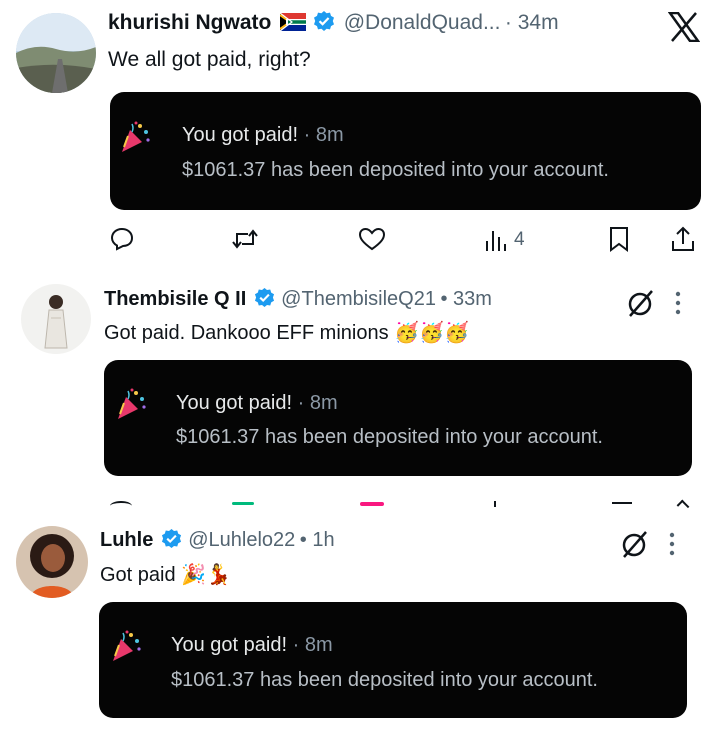 This screenshot has height=739, width=719. Describe the element at coordinates (292, 24) in the screenshot. I see `south-africa-flag-icon` at that location.